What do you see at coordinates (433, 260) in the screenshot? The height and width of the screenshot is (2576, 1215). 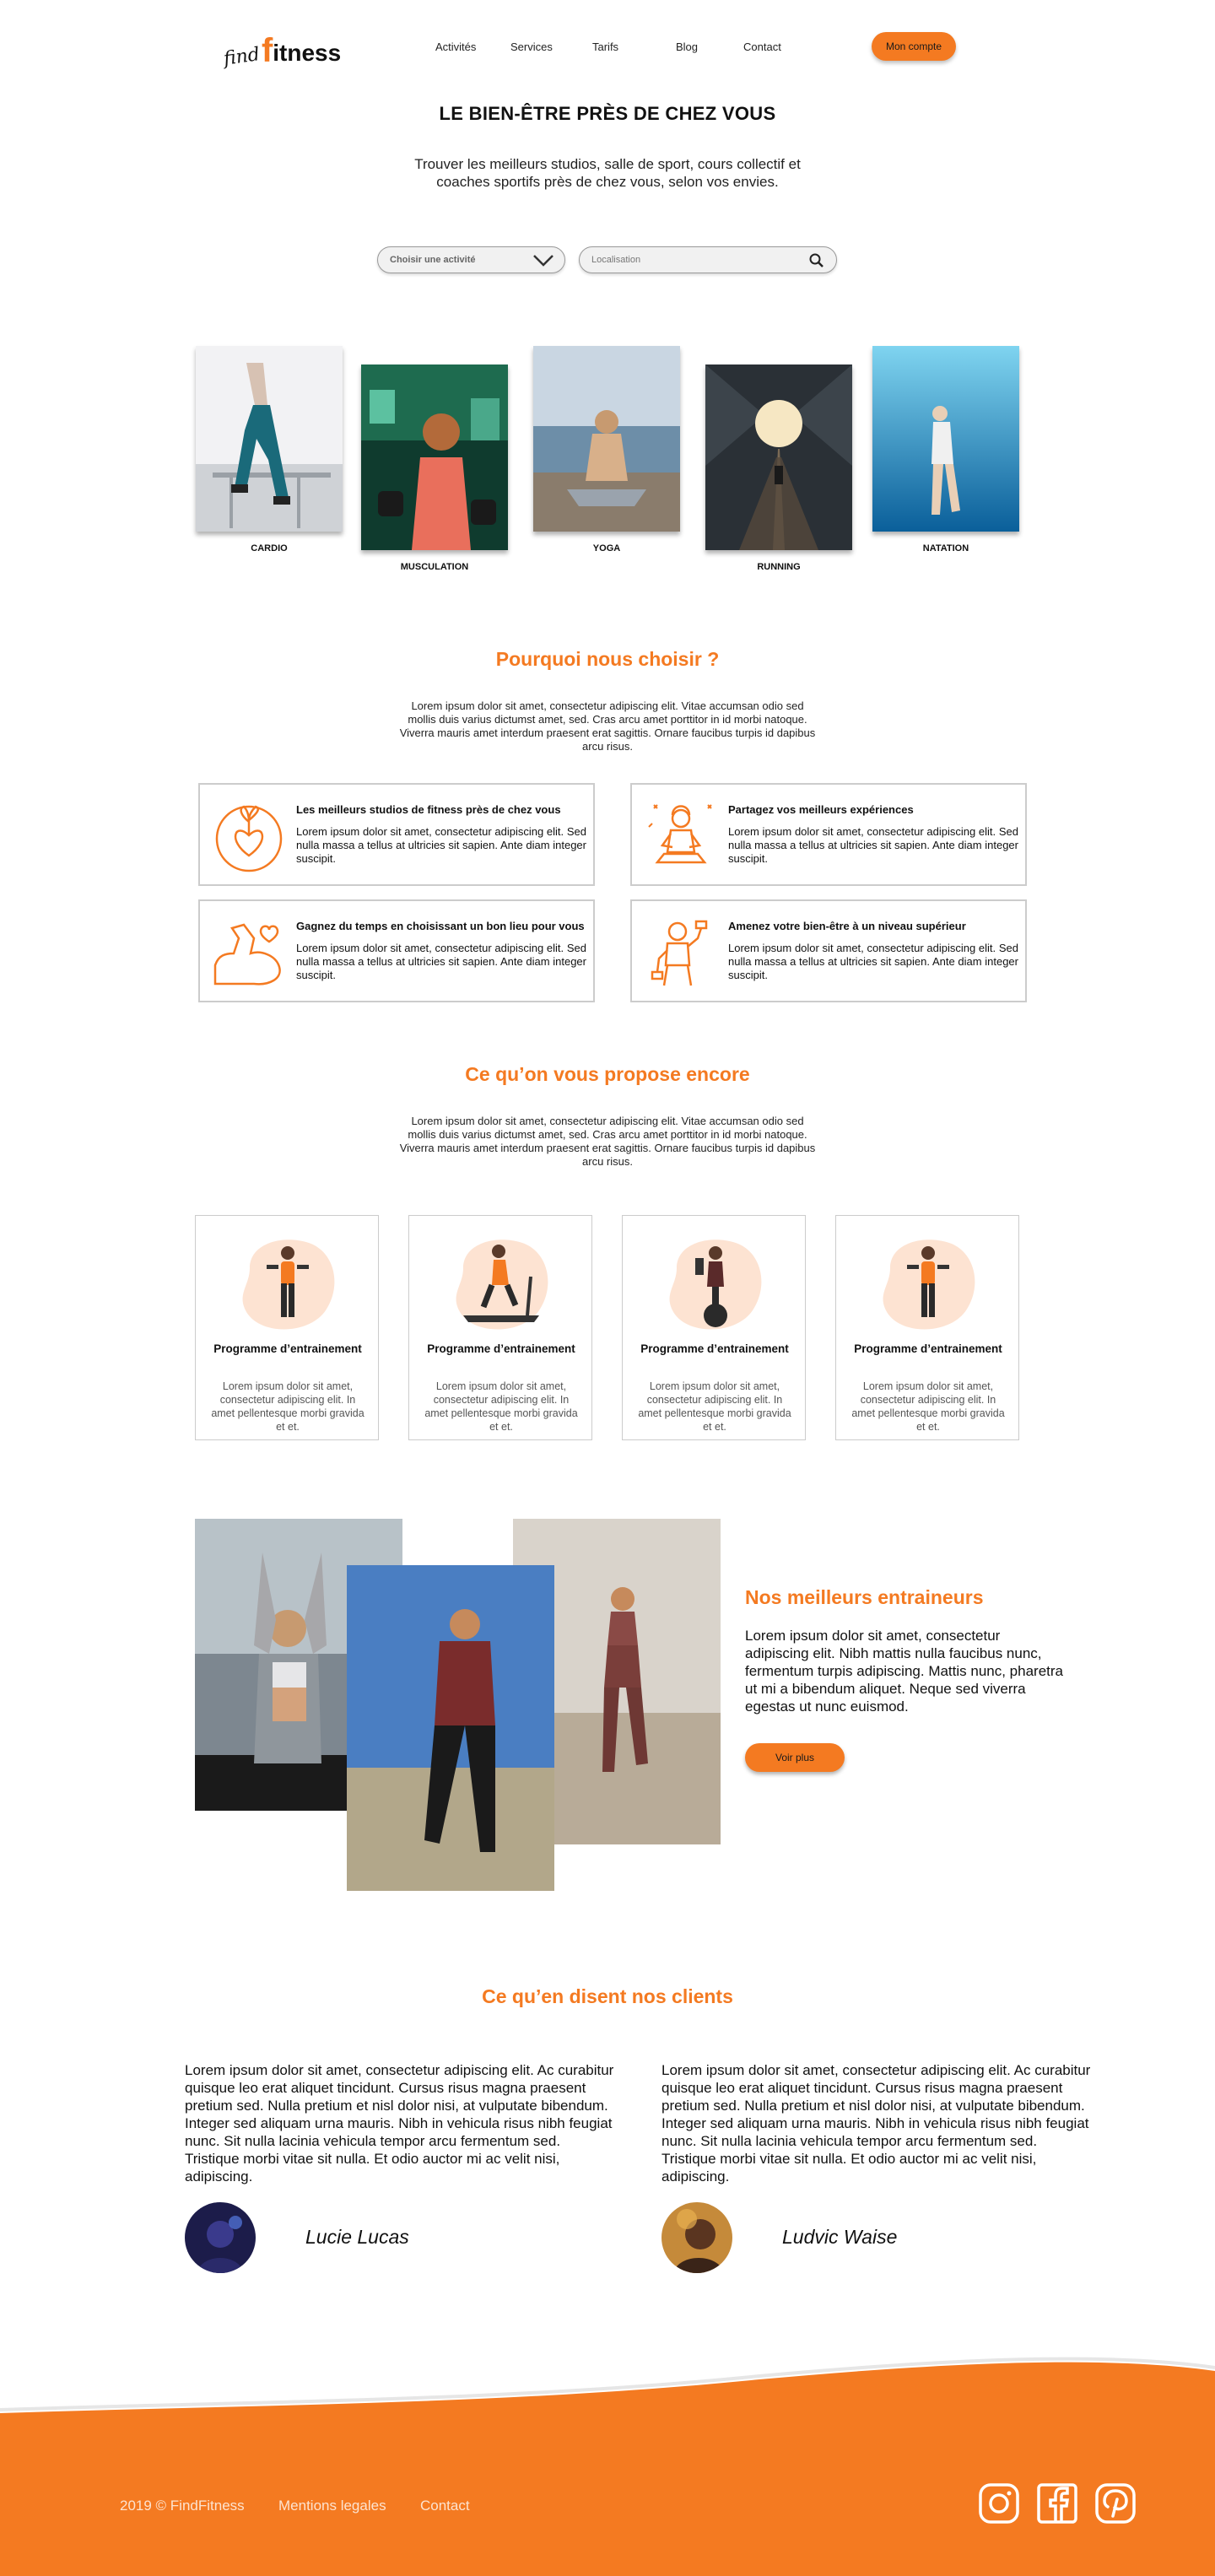 I see `activity-select-label: Choisir une activité` at bounding box center [433, 260].